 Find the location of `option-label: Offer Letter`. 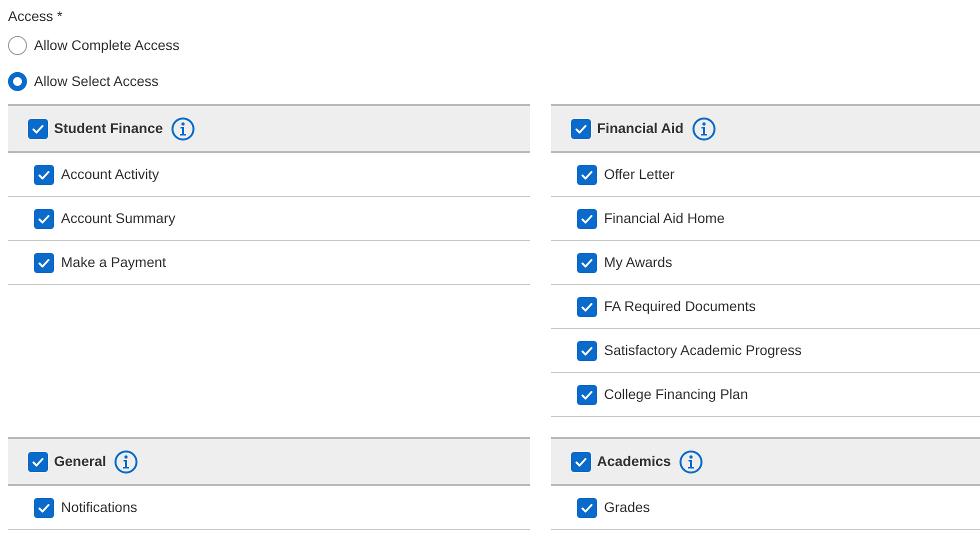

option-label: Offer Letter is located at coordinates (639, 174).